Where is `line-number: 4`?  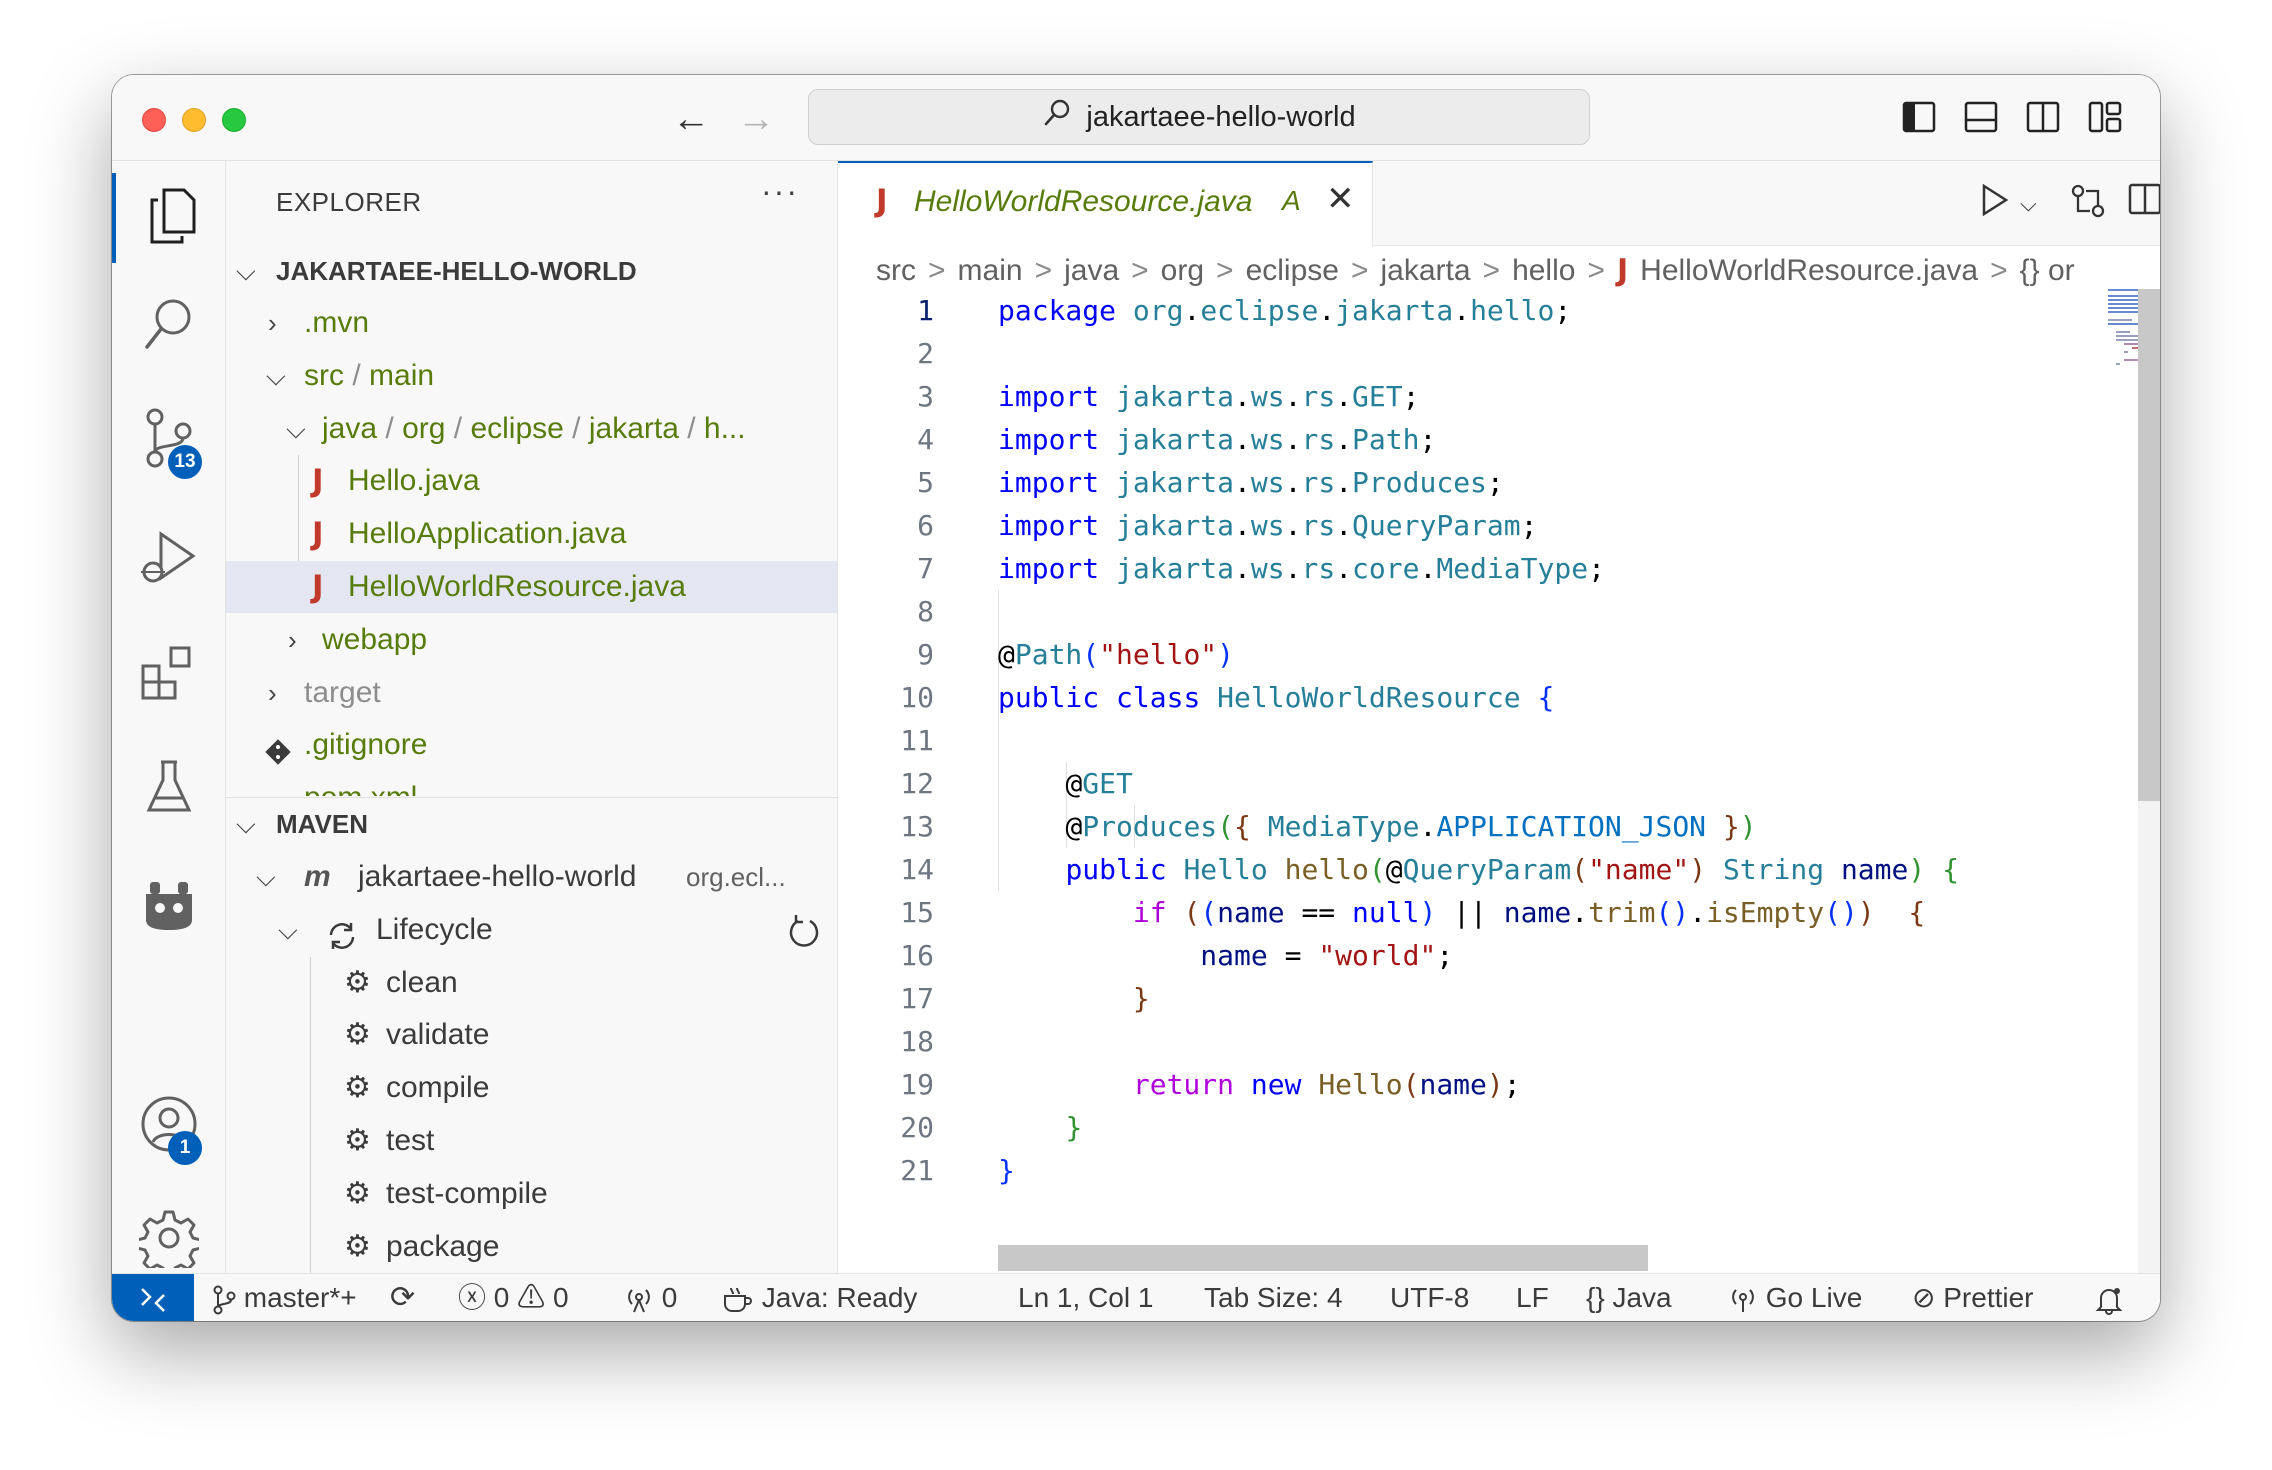
line-number: 4 is located at coordinates (925, 439).